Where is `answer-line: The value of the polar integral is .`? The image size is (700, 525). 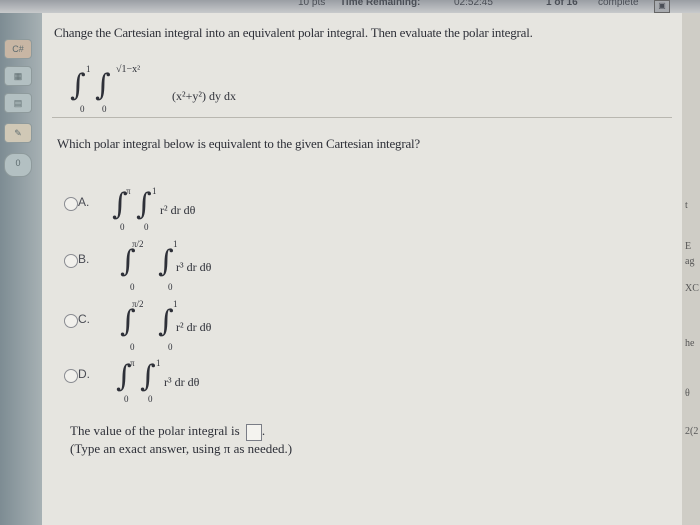 answer-line: The value of the polar integral is . is located at coordinates (167, 432).